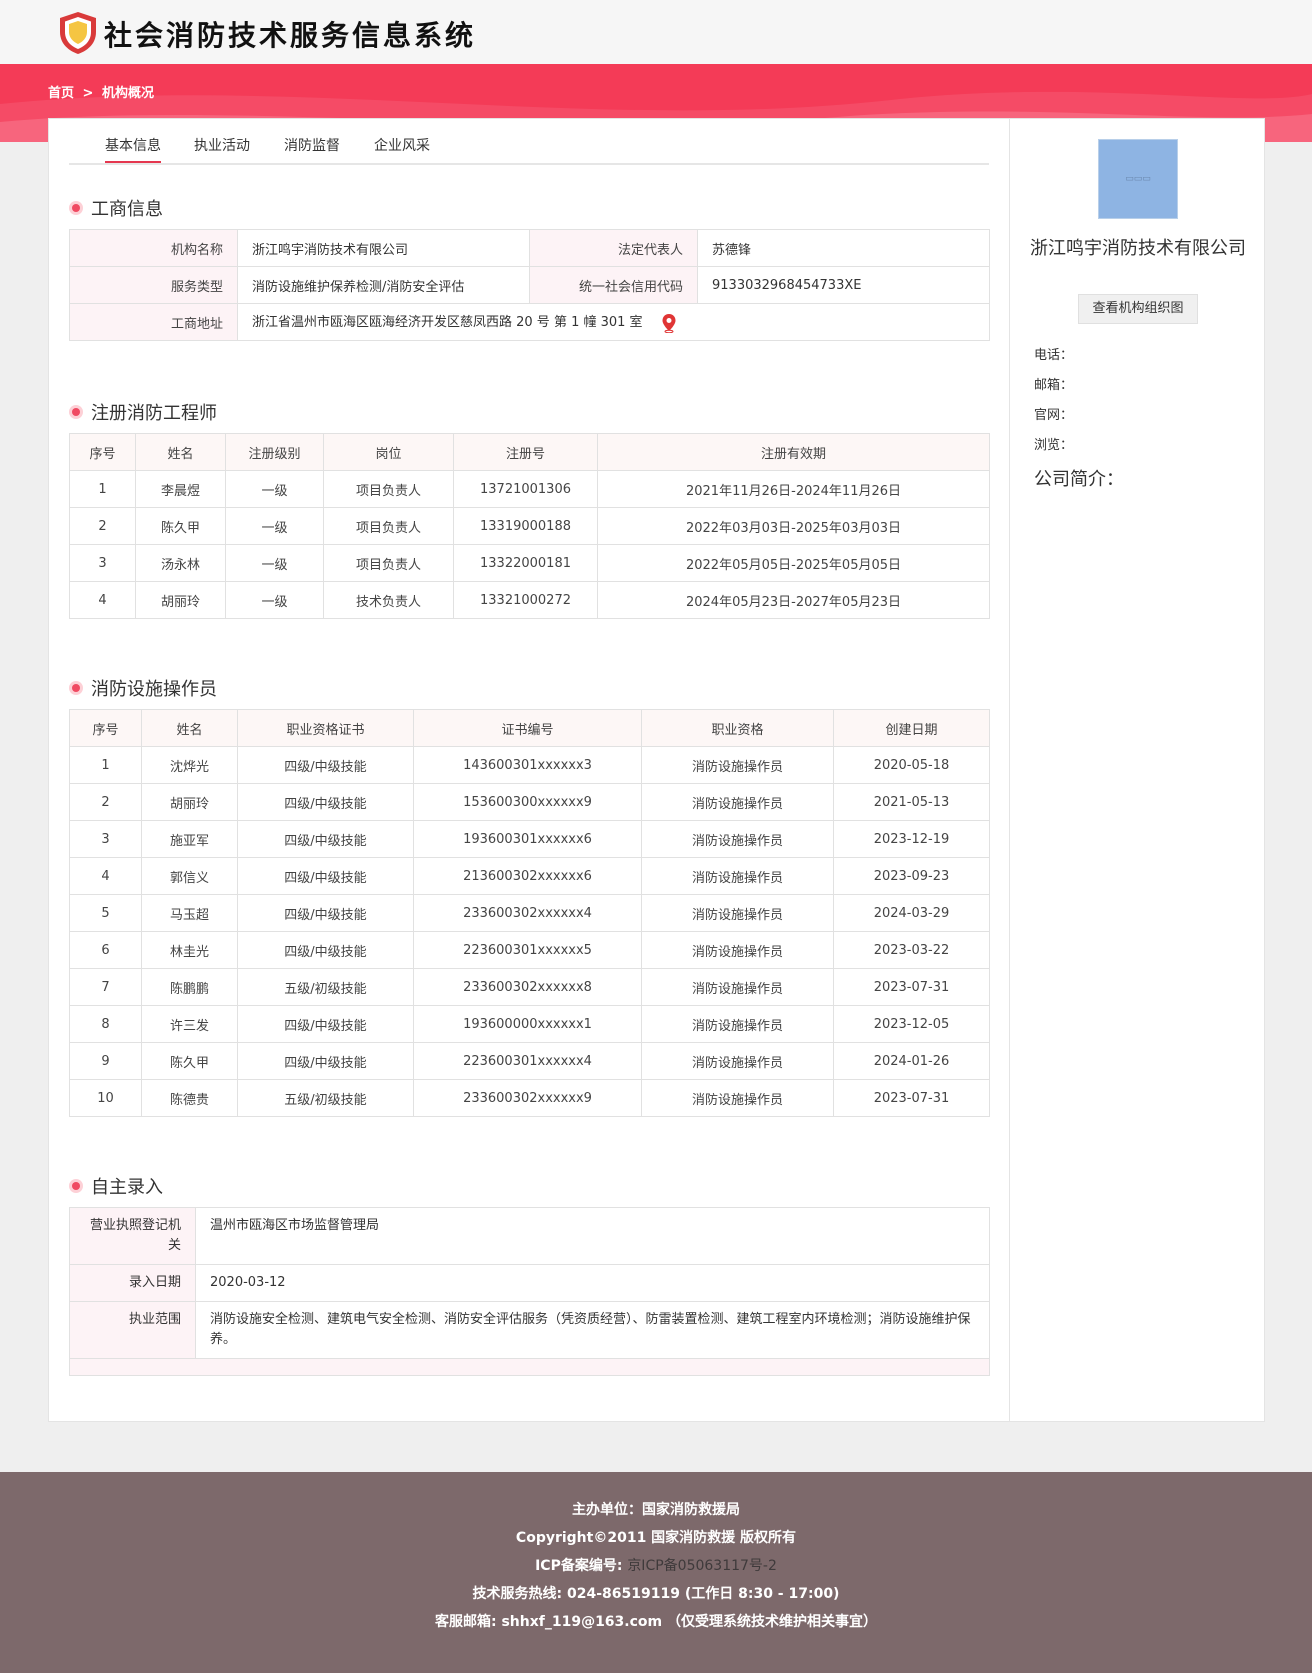 Image resolution: width=1312 pixels, height=1673 pixels. What do you see at coordinates (61, 93) in the screenshot?
I see `breadcrumb-home-link: 首页` at bounding box center [61, 93].